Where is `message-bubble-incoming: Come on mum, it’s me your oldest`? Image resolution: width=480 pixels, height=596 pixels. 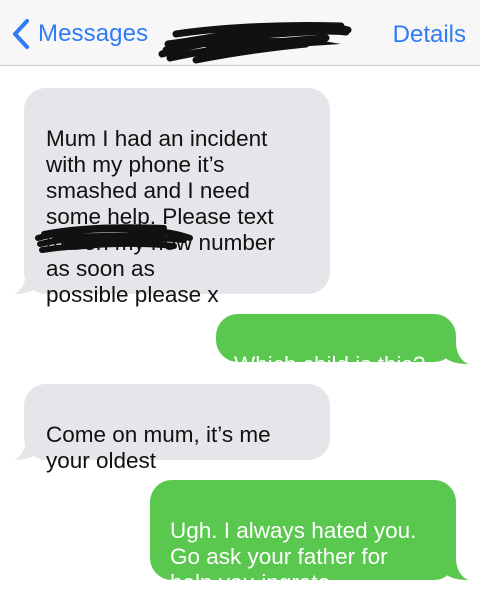 message-bubble-incoming: Come on mum, it’s me your oldest is located at coordinates (177, 428).